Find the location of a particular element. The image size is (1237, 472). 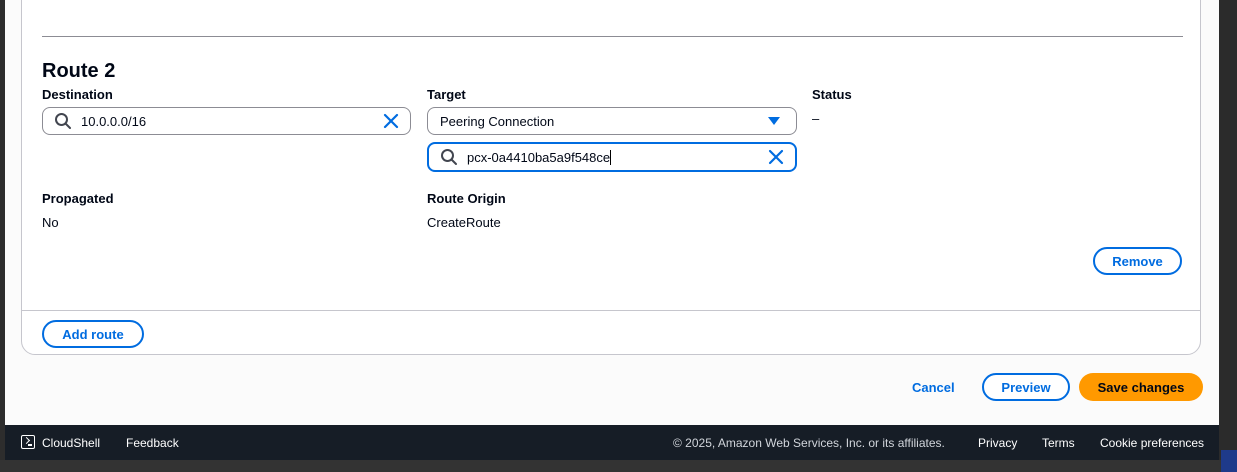

target-search-input: pcx-0a4410ba5a9f548ce is located at coordinates (612, 157).